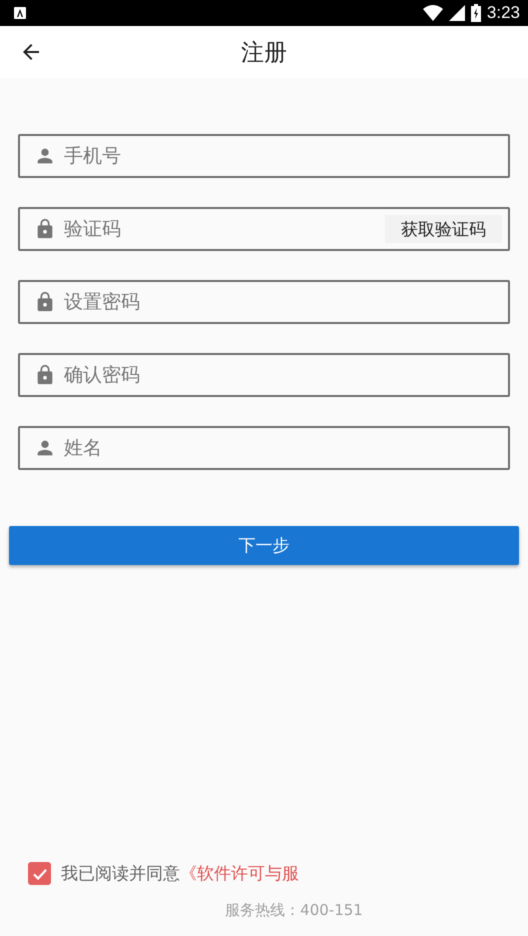 The image size is (528, 936). Describe the element at coordinates (475, 13) in the screenshot. I see `battery-icon` at that location.